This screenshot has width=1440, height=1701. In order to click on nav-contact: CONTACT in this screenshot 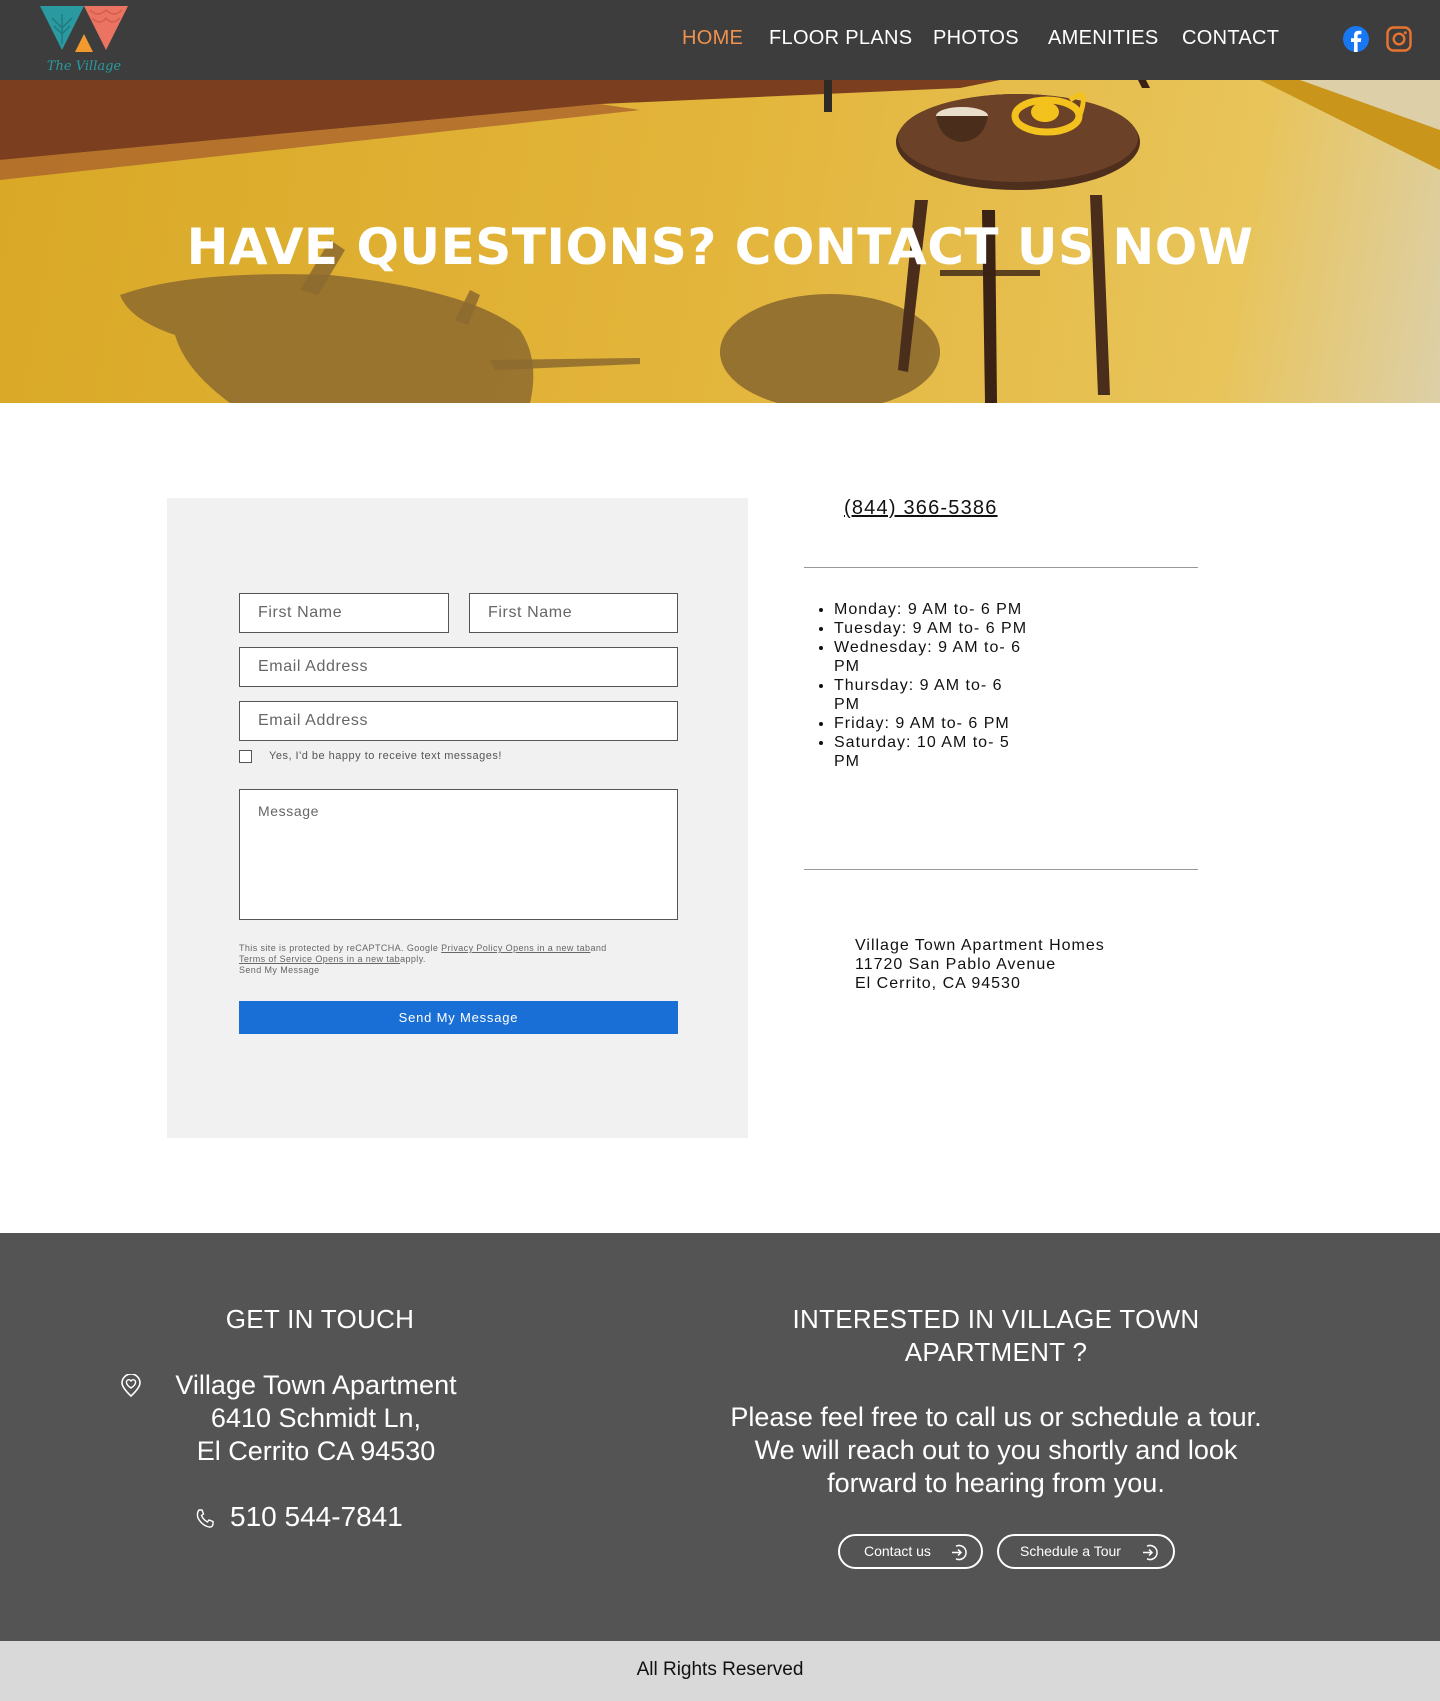, I will do `click(1230, 40)`.